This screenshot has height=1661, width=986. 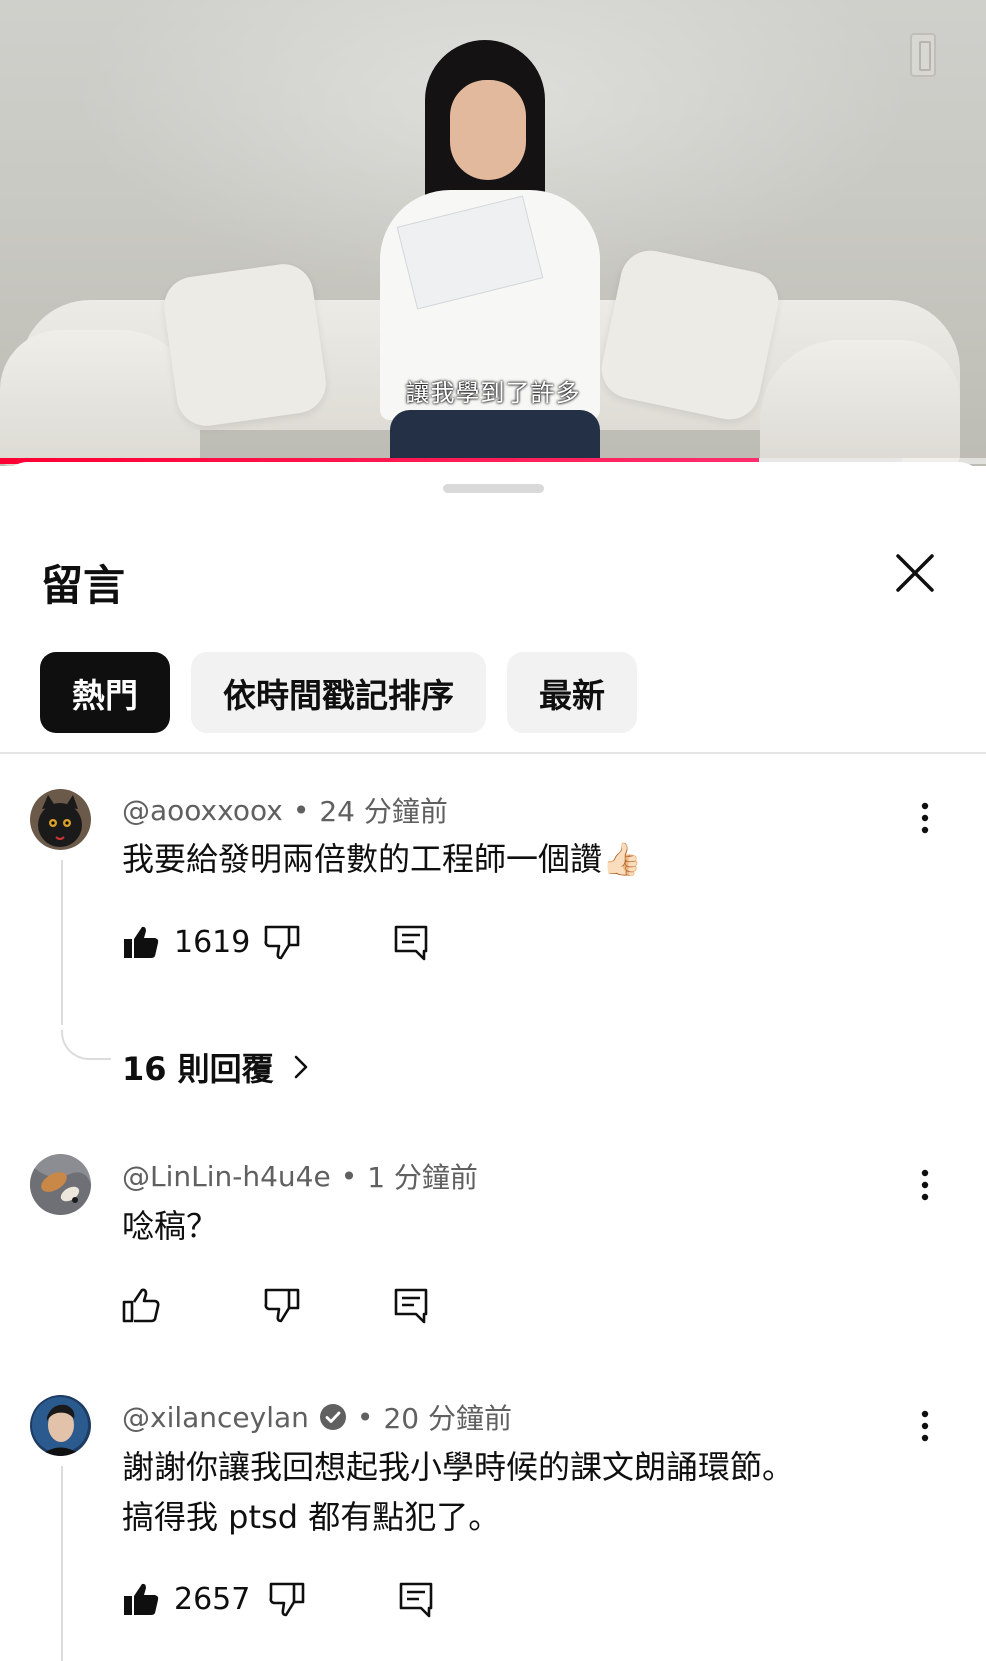 I want to click on comment-meta: @LinLin-h4u4e • 1 分鐘前, so click(x=300, y=1176).